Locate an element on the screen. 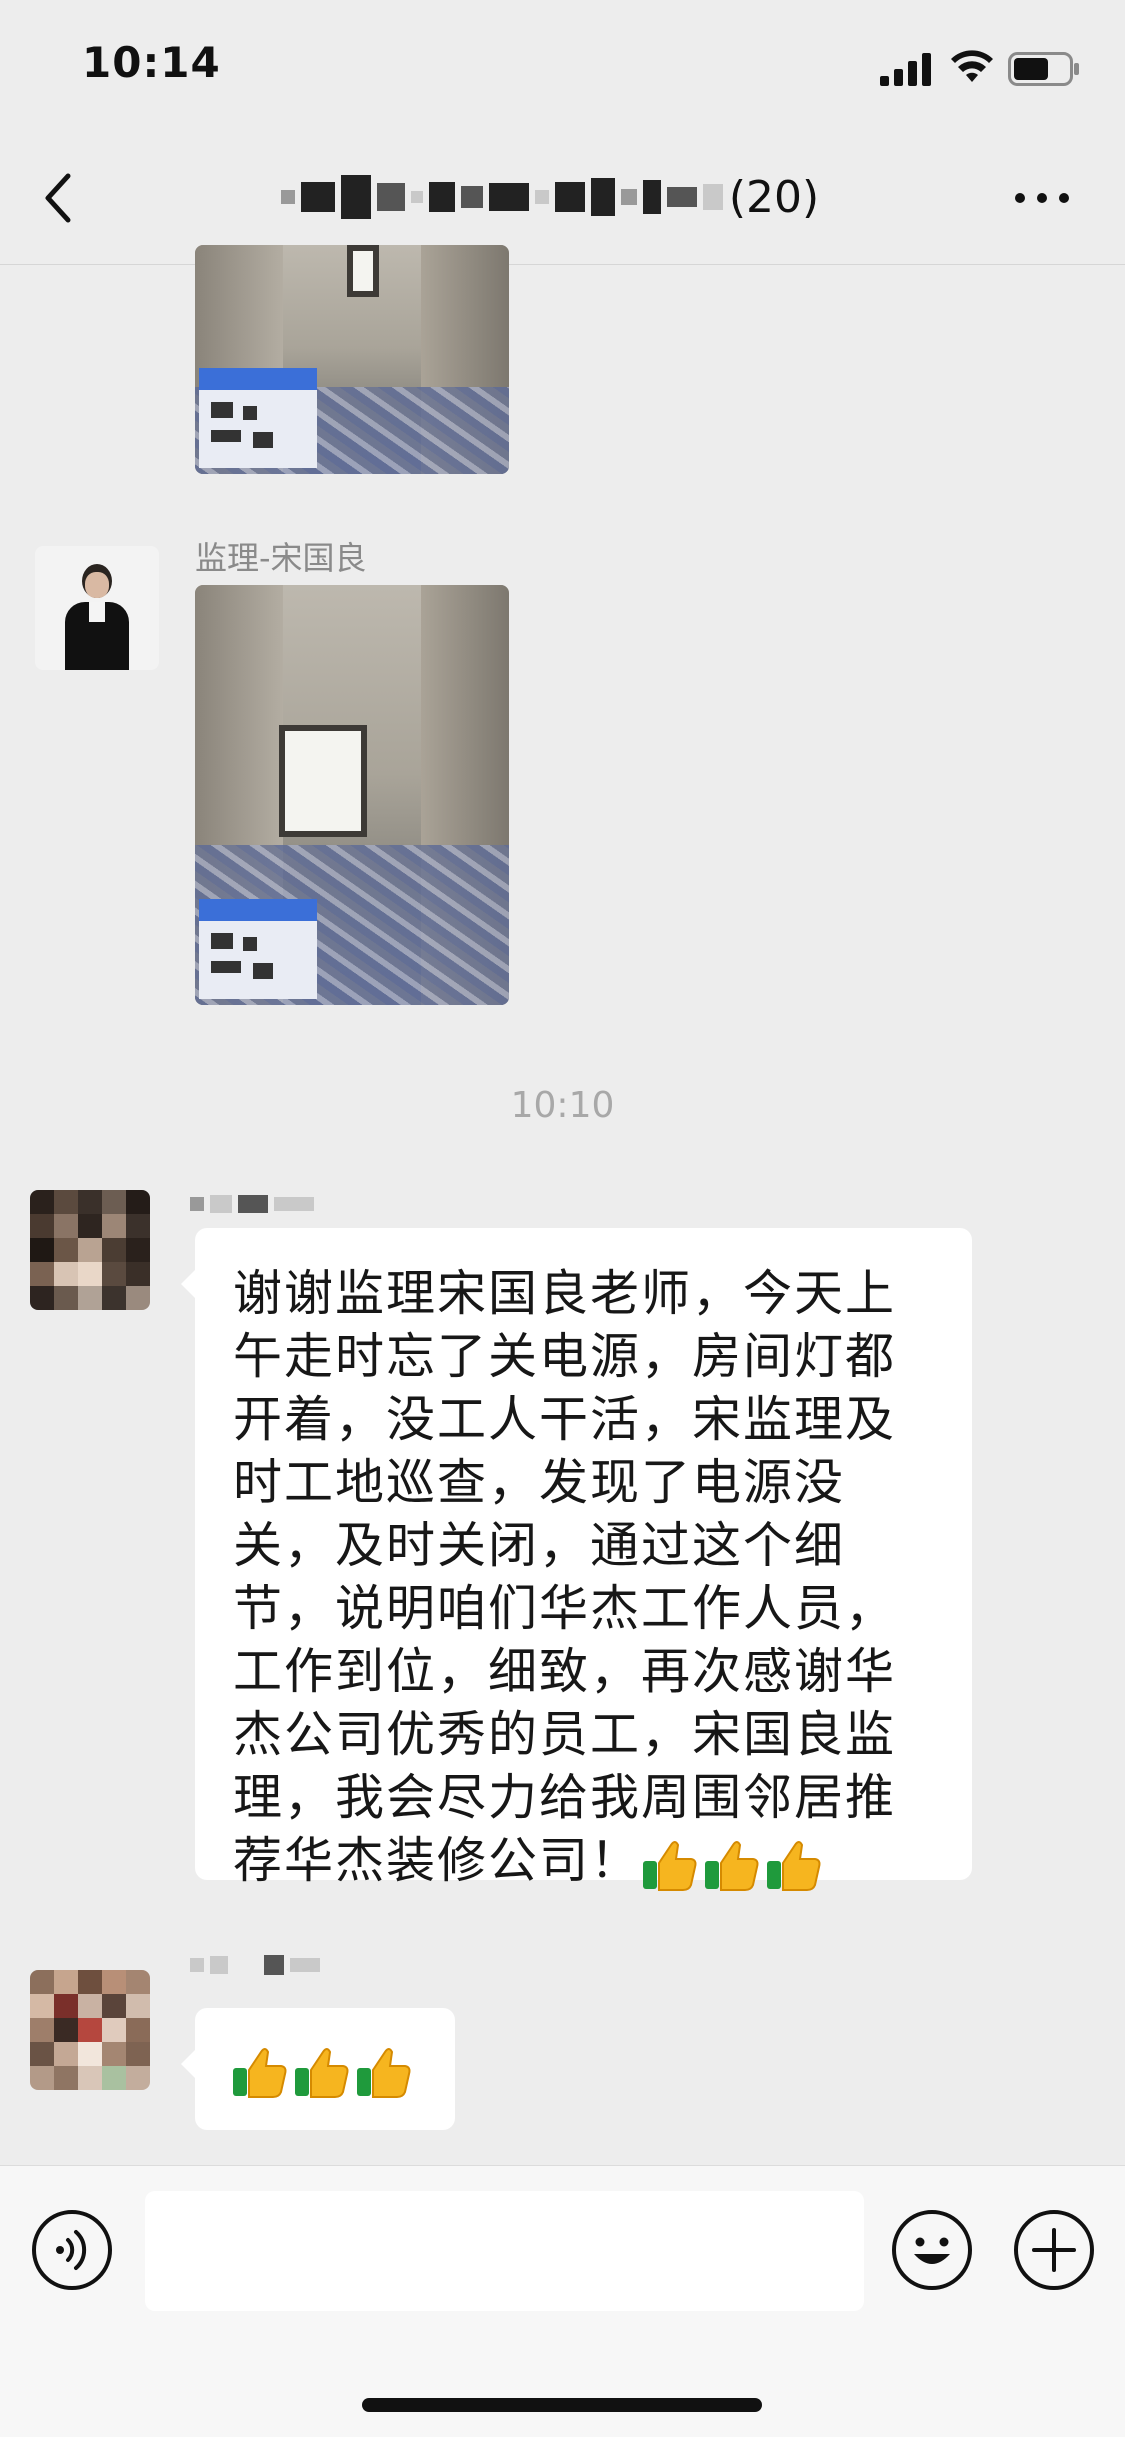 Image resolution: width=1125 pixels, height=2437 pixels. member-count: (20) is located at coordinates (774, 197).